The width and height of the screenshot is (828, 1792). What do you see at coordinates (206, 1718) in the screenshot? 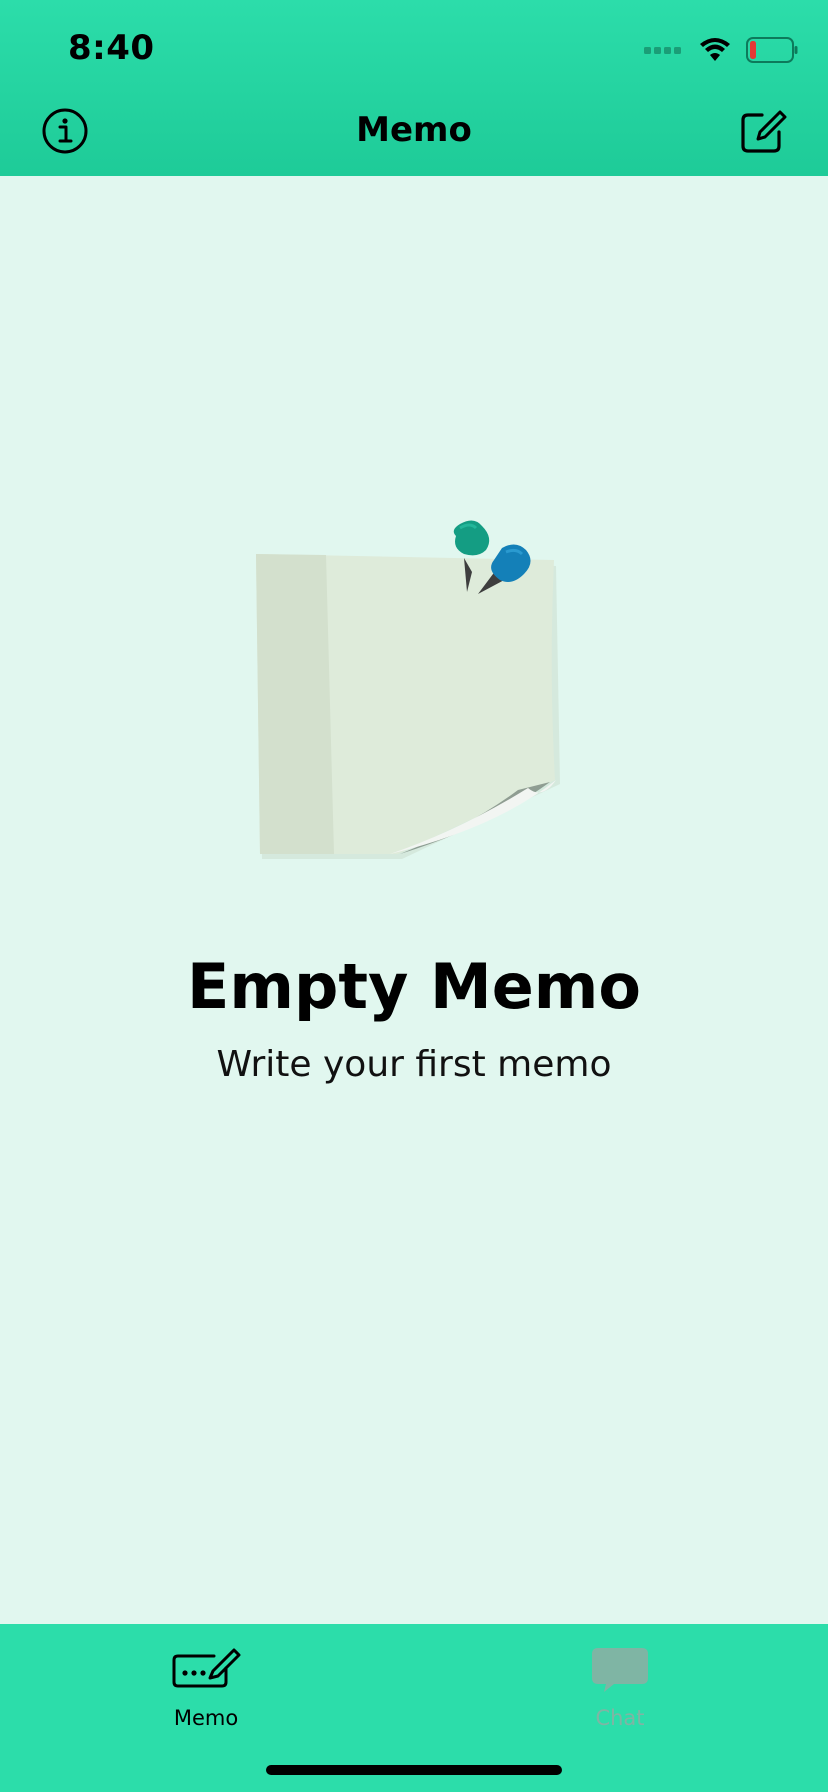
I see `tab-memo-label: Memo` at bounding box center [206, 1718].